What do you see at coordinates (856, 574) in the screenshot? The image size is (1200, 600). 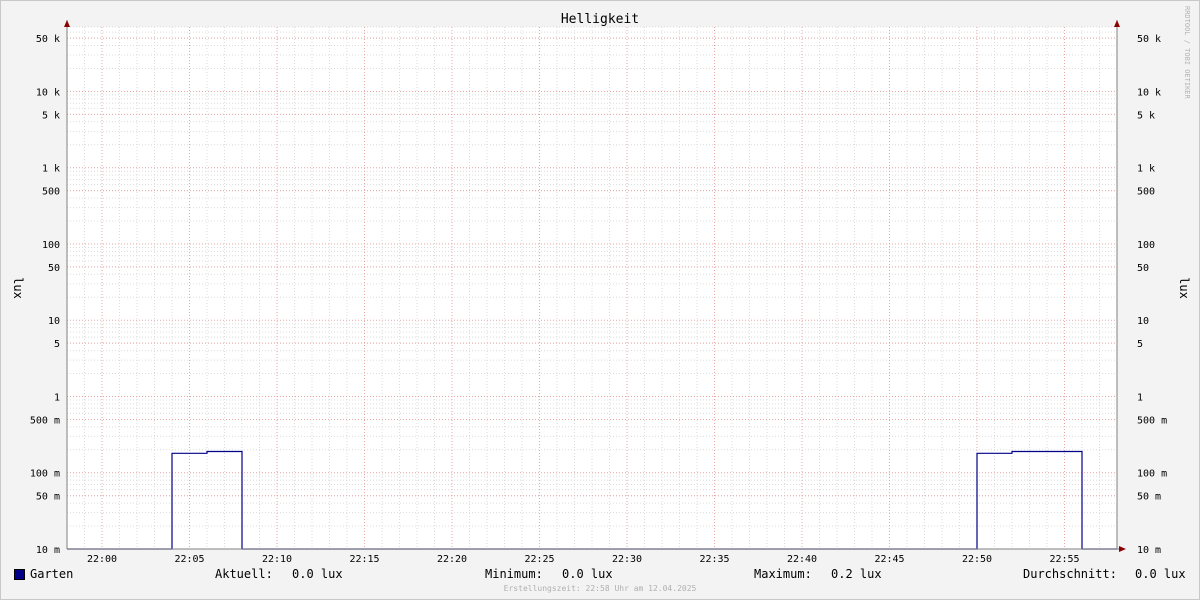 I see `legend-maximum-value: 0.2 lux` at bounding box center [856, 574].